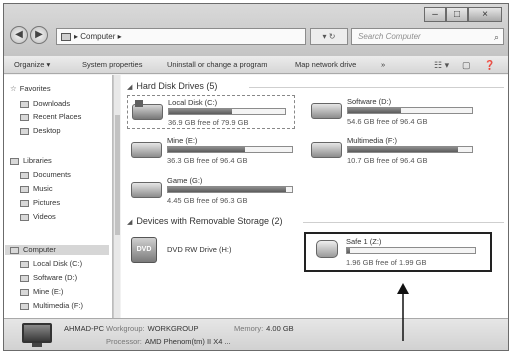 The height and width of the screenshot is (357, 514). I want to click on drive-name: Safe 1 (Z:), so click(364, 241).